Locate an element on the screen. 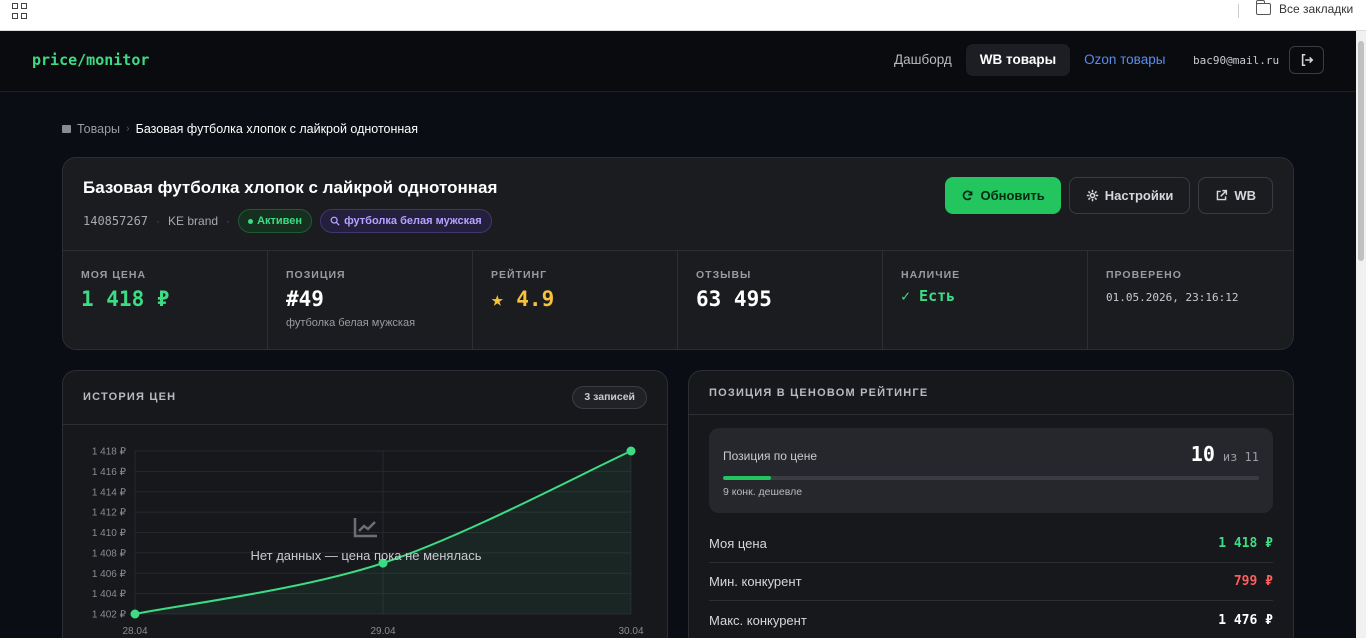 This screenshot has width=1366, height=638. nav-ozon-products: Ozon товары is located at coordinates (1124, 60).